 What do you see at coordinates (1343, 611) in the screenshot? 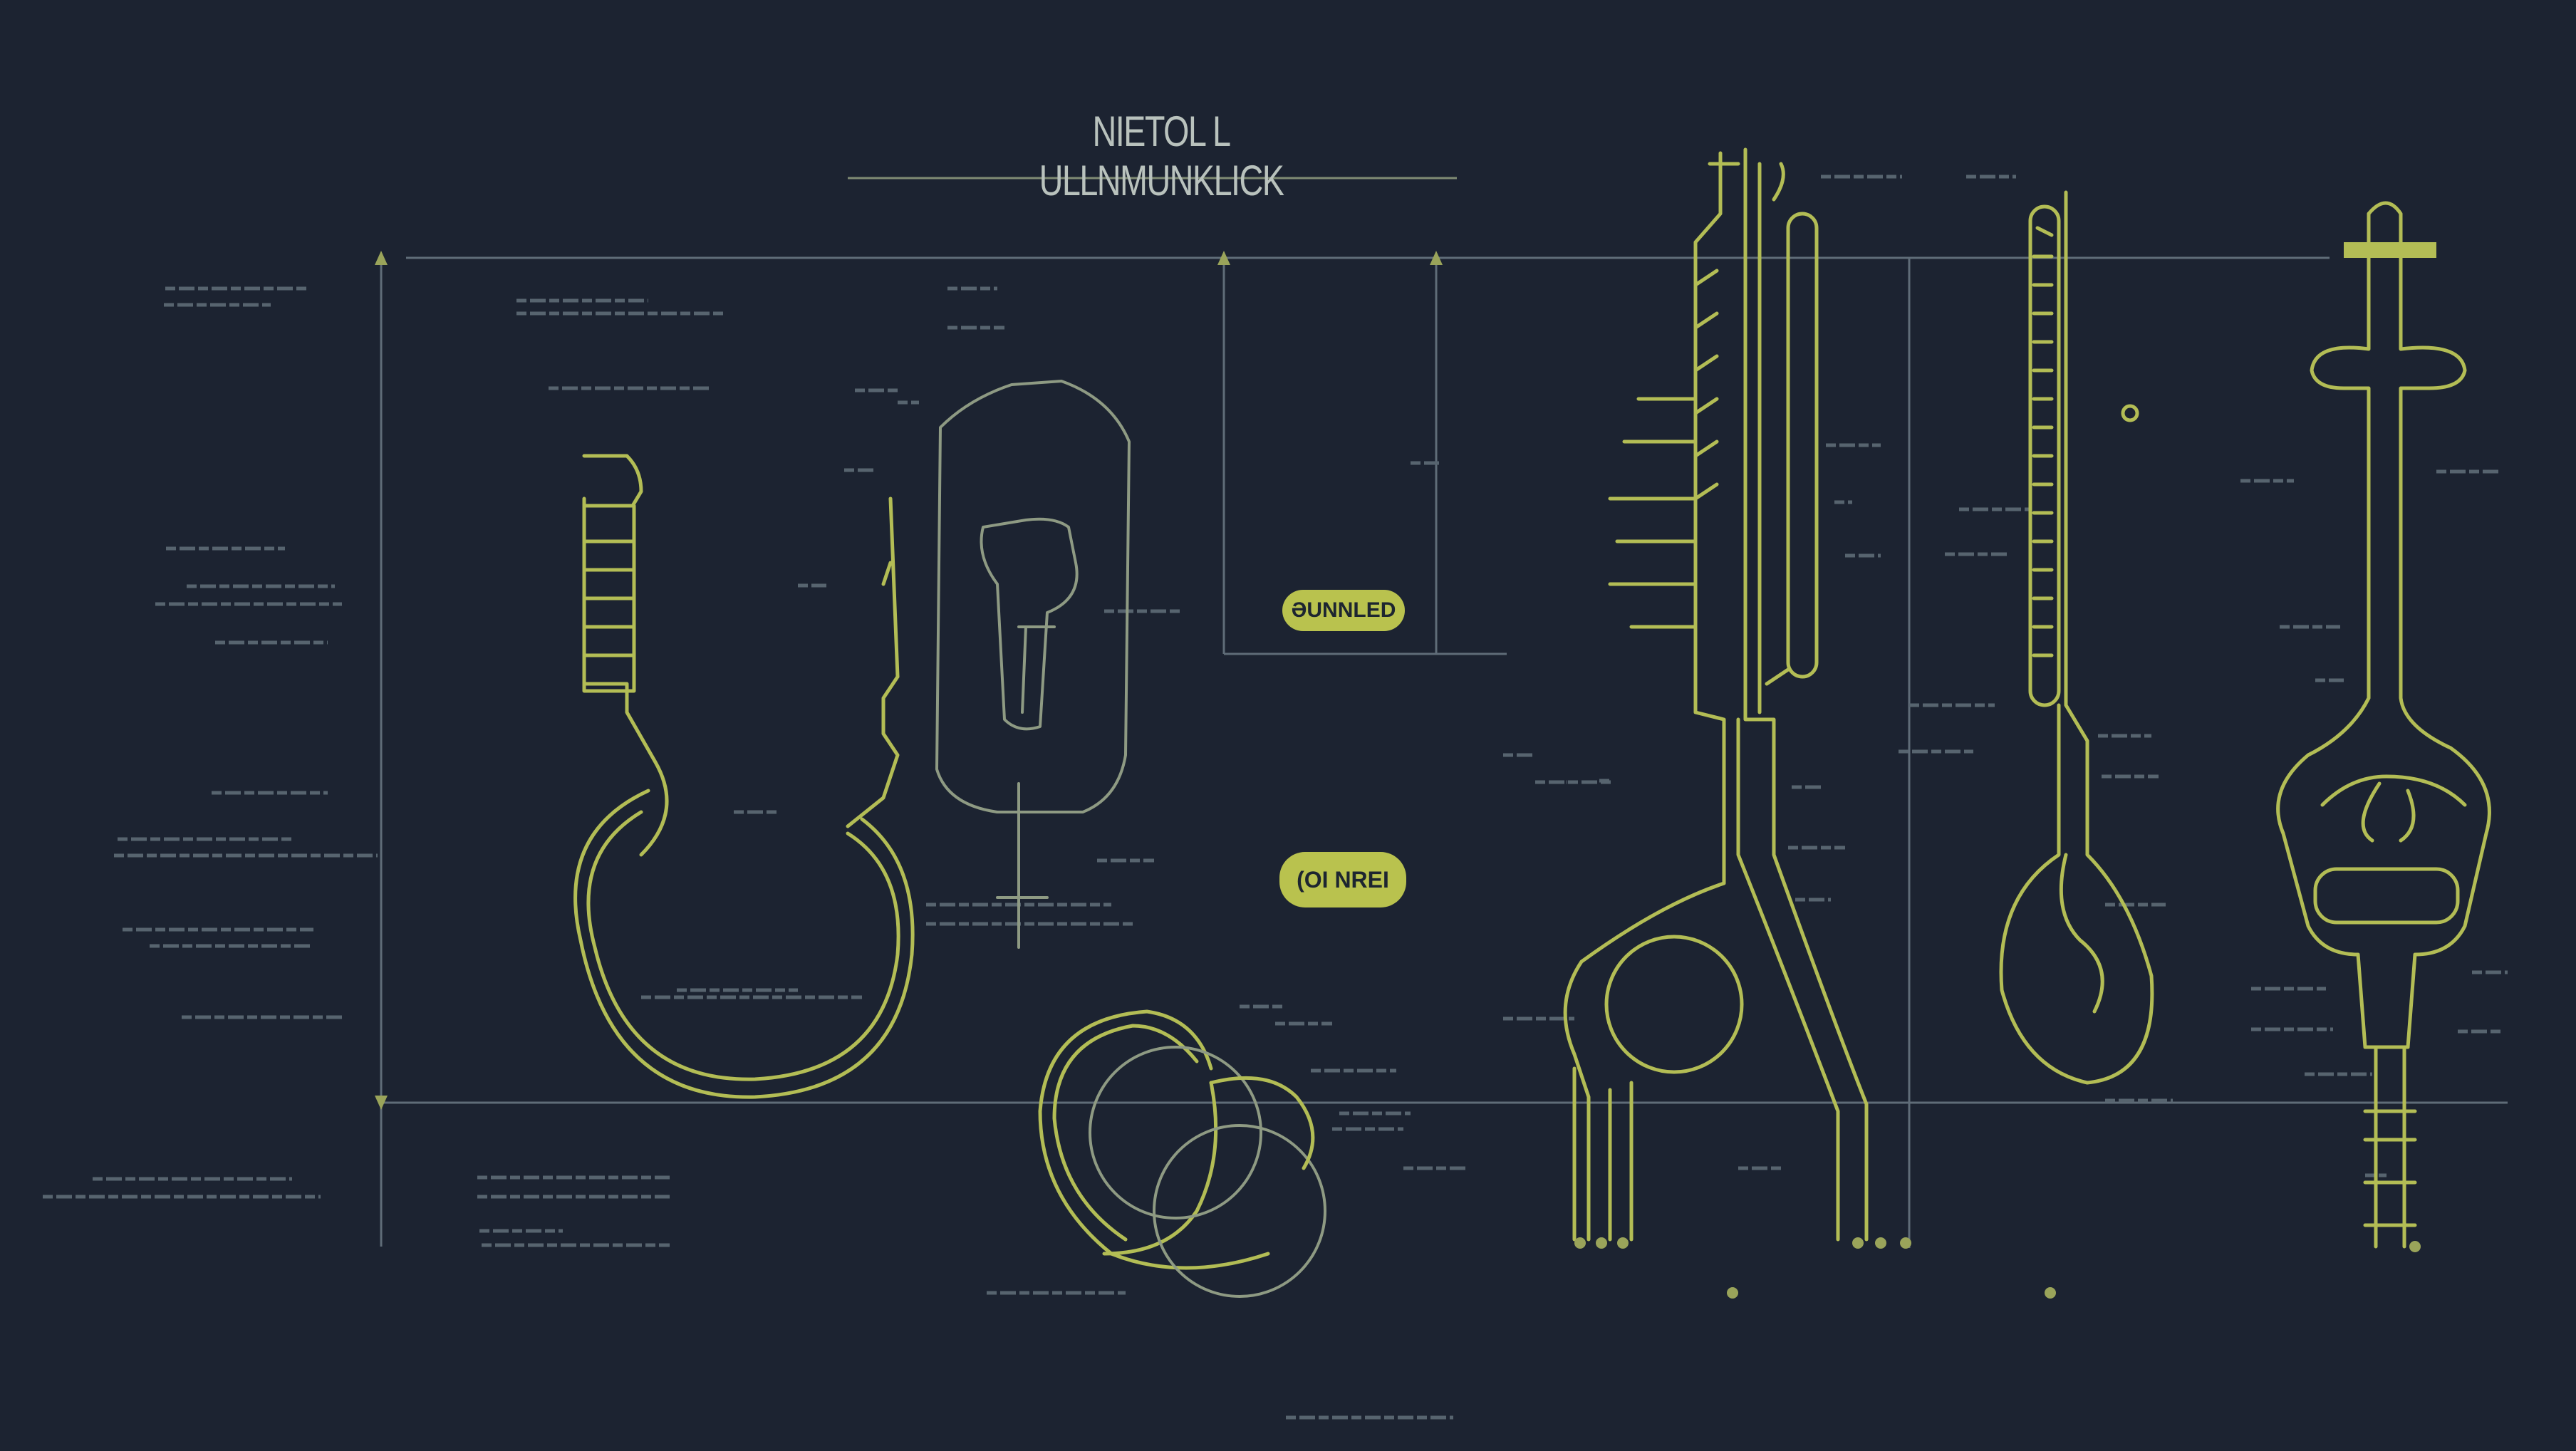
I see `label-badge: ƏUNNLED` at bounding box center [1343, 611].